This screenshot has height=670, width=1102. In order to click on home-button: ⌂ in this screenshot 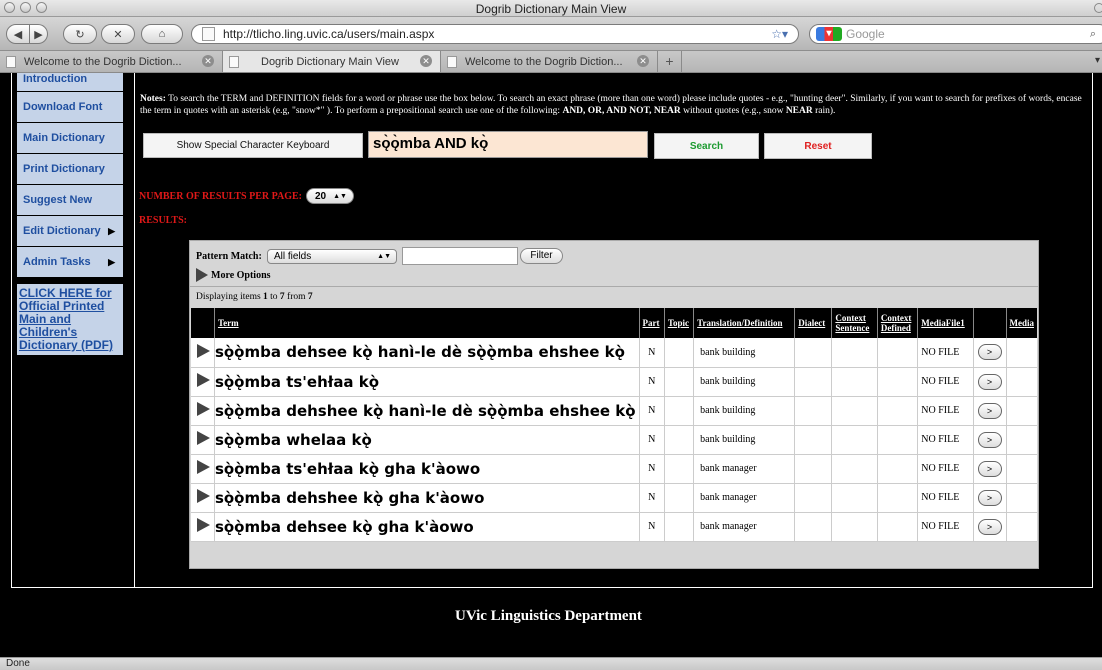, I will do `click(162, 34)`.